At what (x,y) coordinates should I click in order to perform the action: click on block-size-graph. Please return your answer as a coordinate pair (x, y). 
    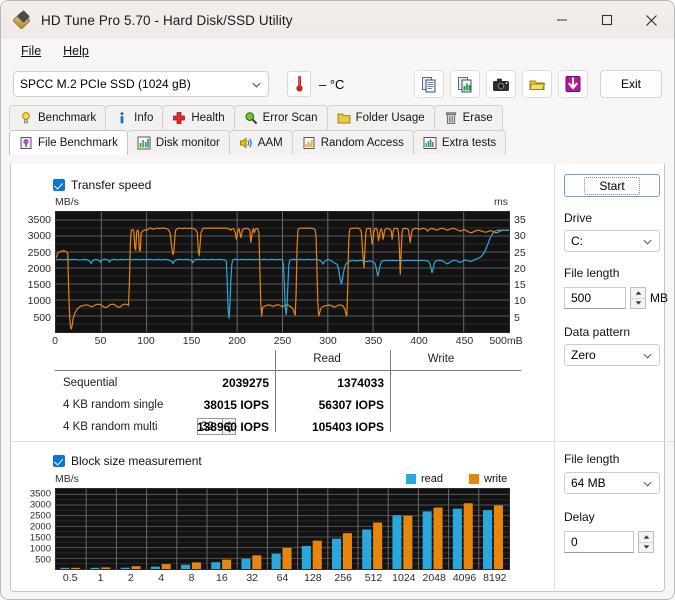
    Looking at the image, I should click on (282, 529).